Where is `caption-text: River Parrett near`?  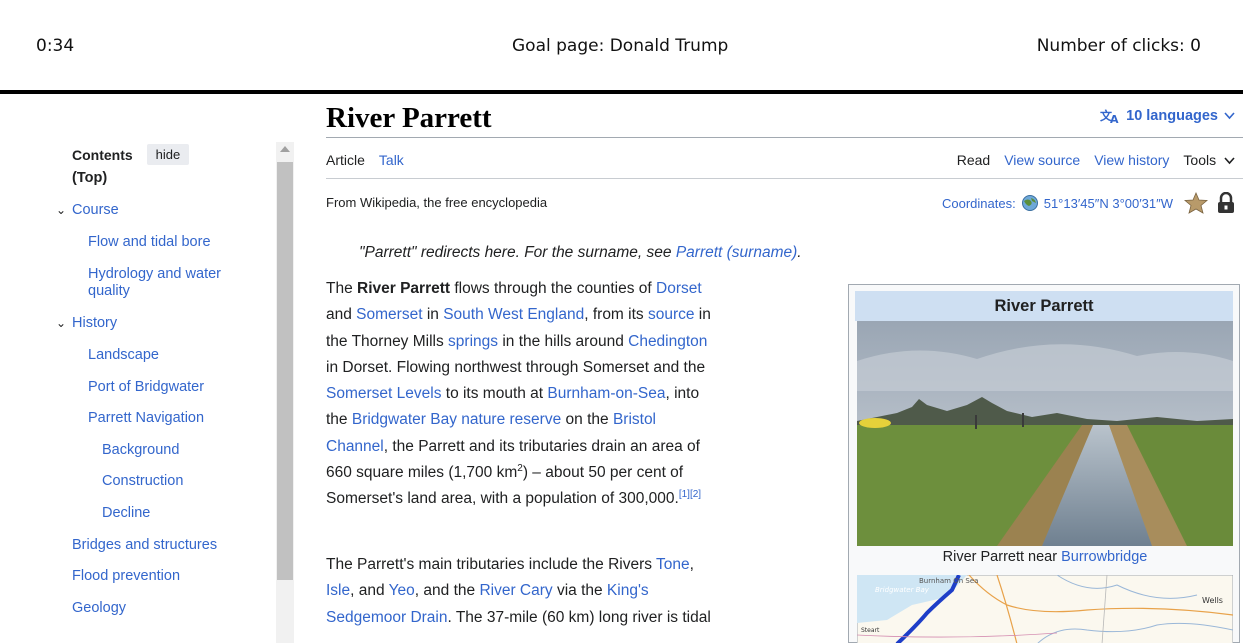 caption-text: River Parrett near is located at coordinates (1002, 557).